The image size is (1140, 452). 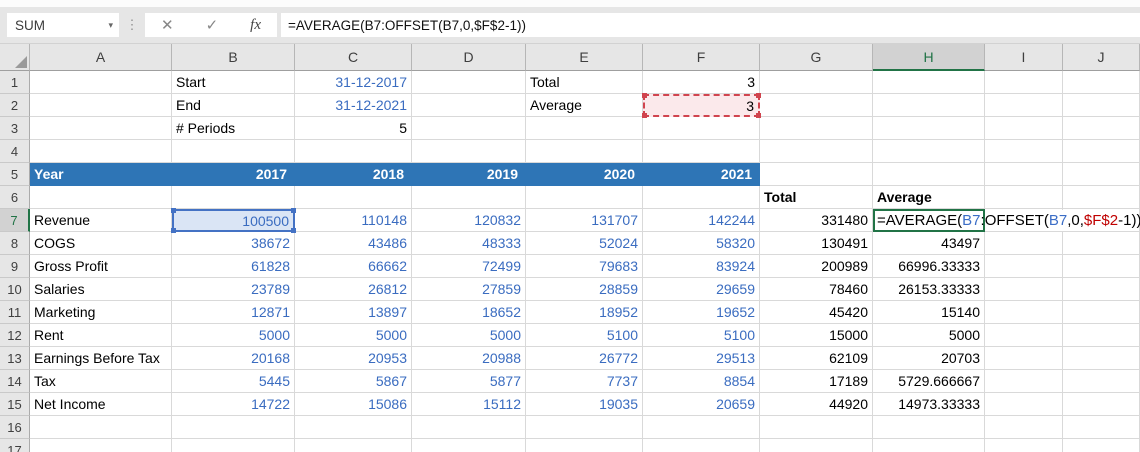 What do you see at coordinates (584, 243) in the screenshot?
I see `cell-E8: 52024` at bounding box center [584, 243].